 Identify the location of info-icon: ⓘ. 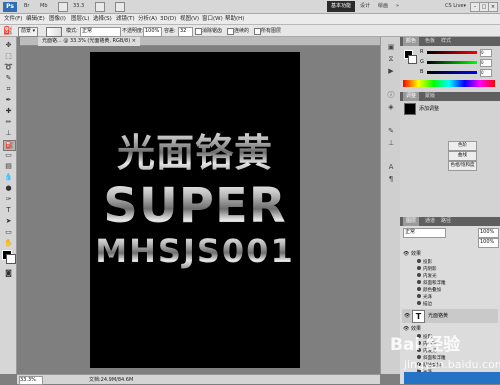
(391, 95).